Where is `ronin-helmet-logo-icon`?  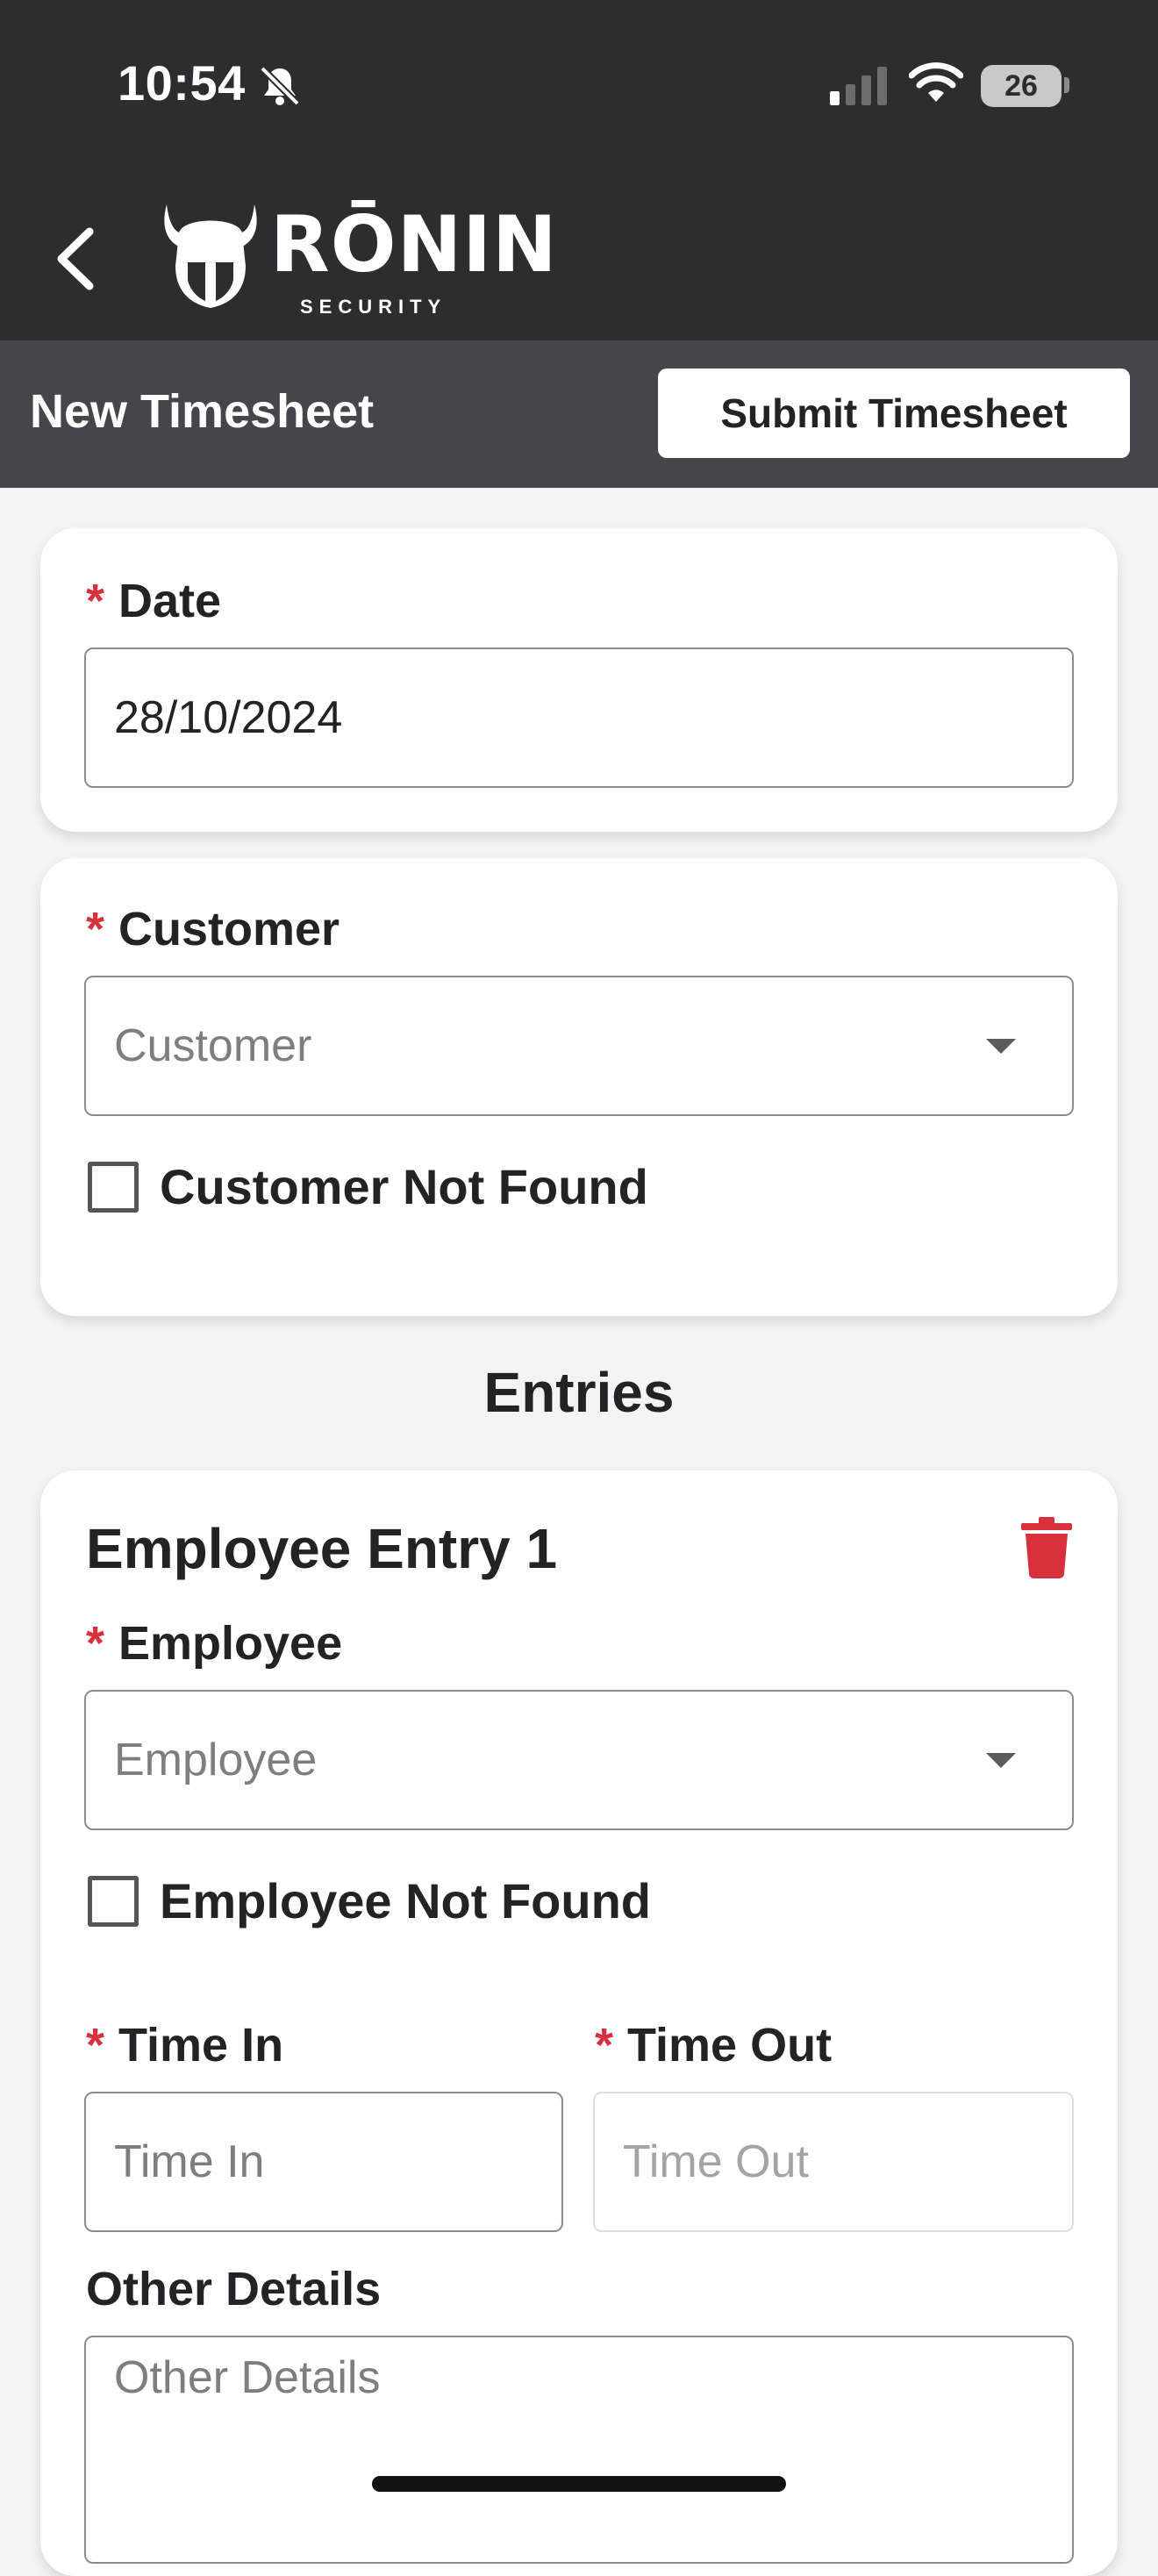 ronin-helmet-logo-icon is located at coordinates (211, 256).